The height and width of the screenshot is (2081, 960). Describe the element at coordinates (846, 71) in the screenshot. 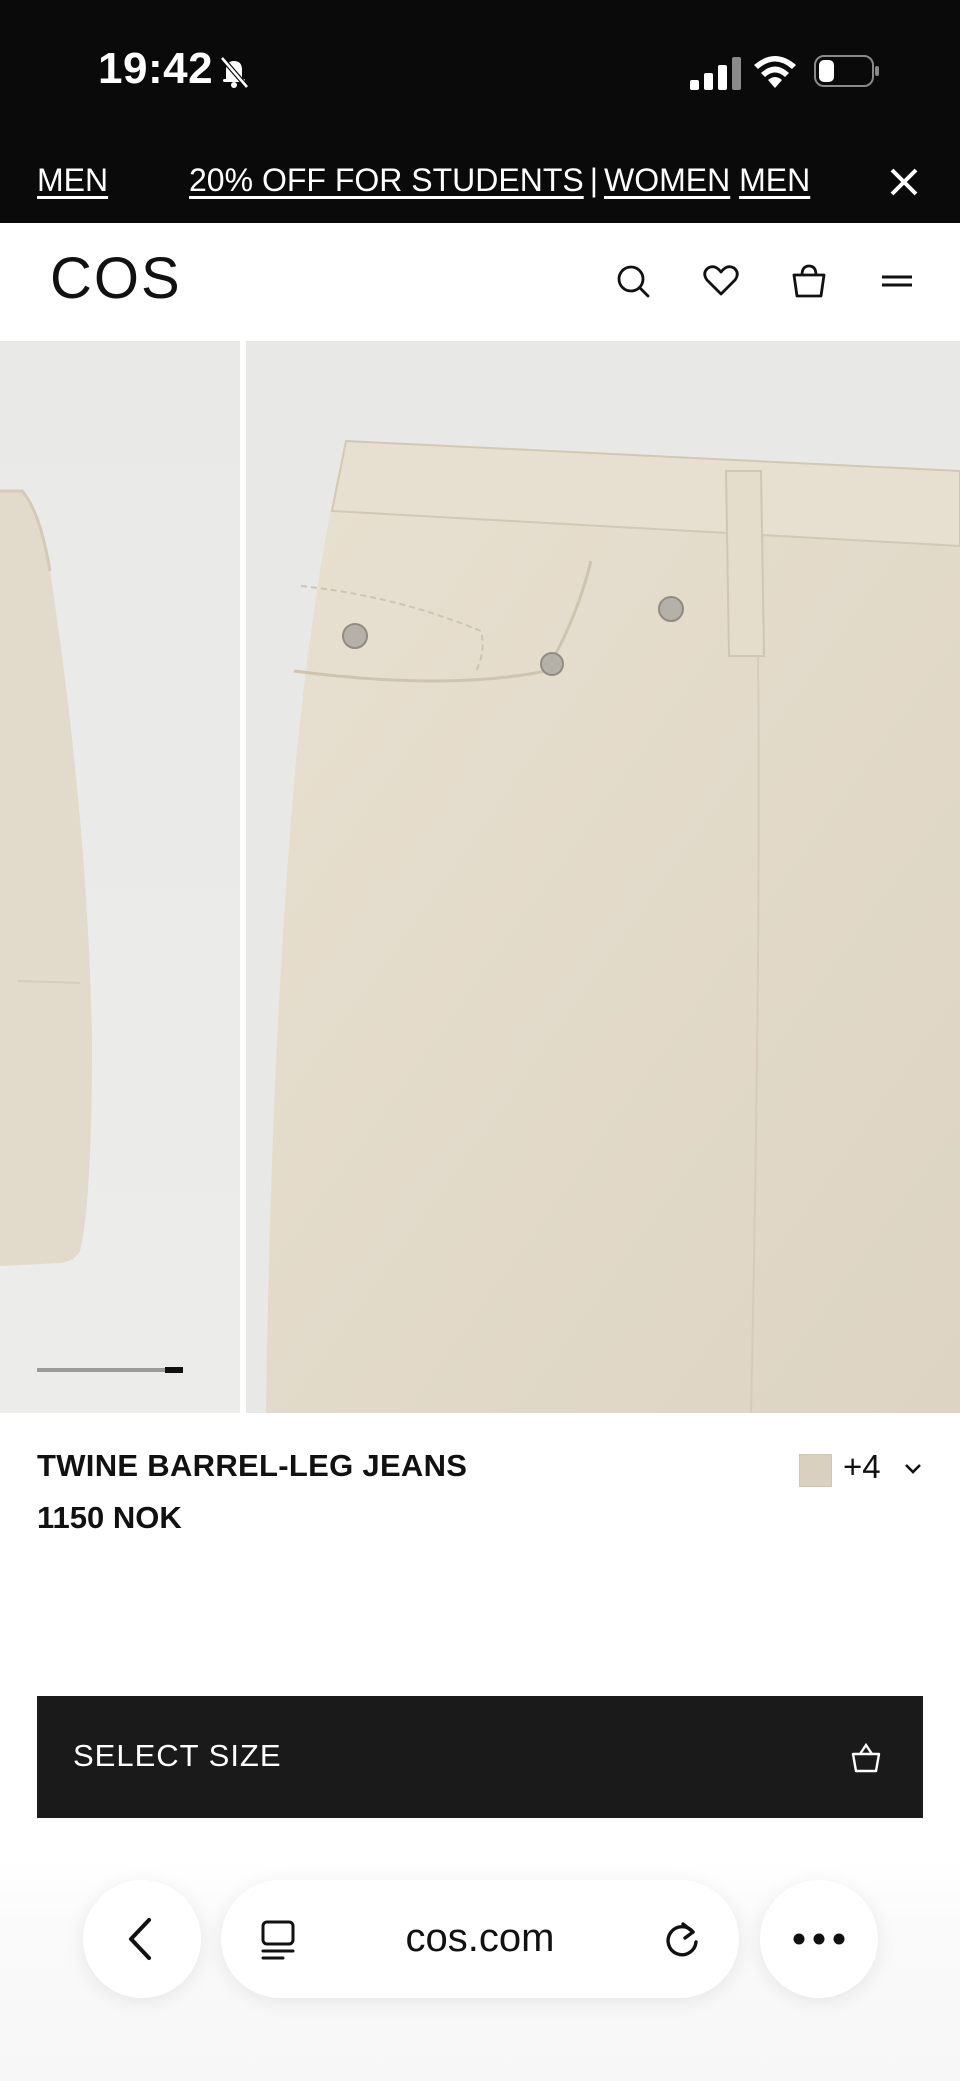

I see `battery-icon` at that location.